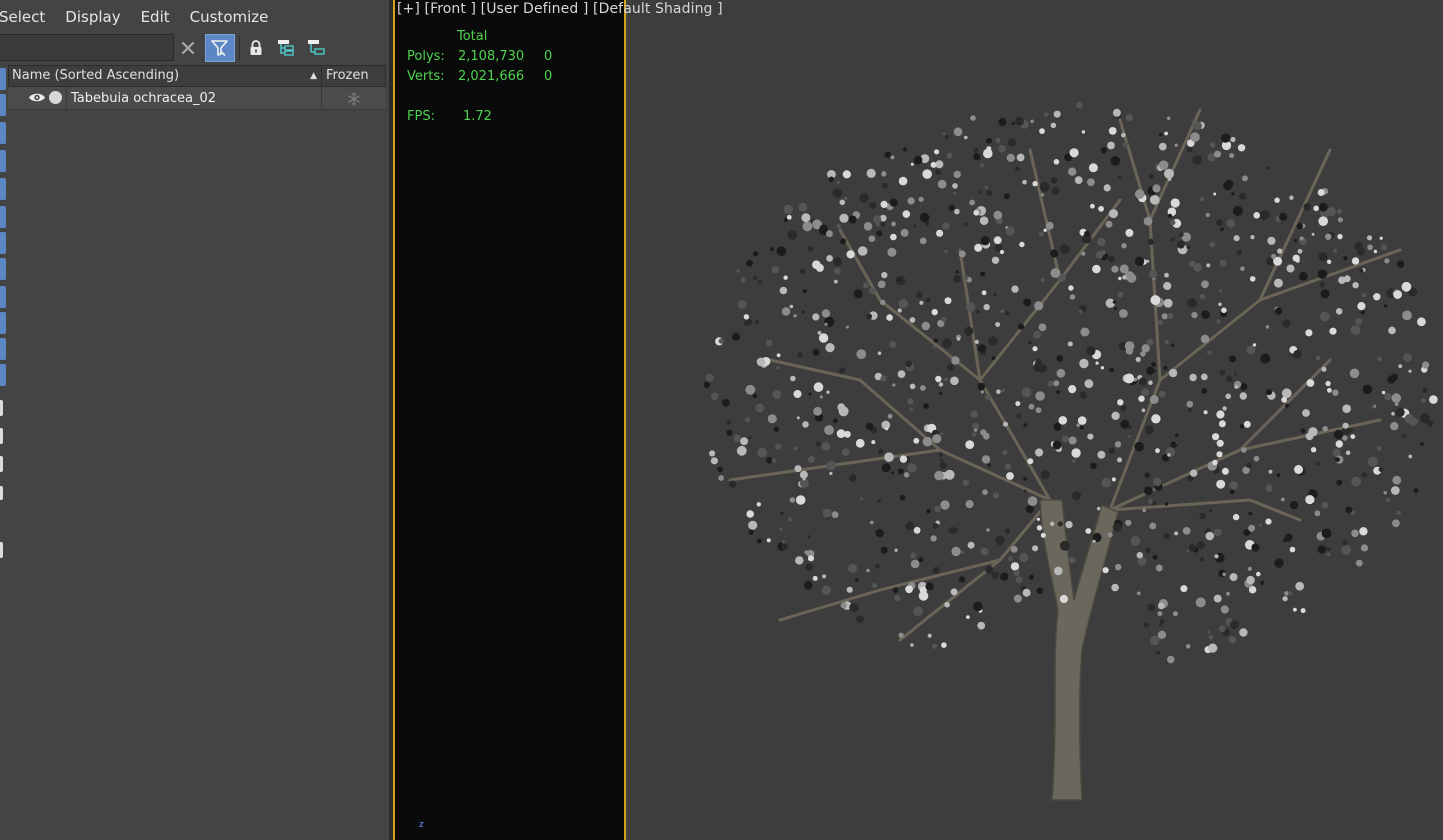 This screenshot has width=1443, height=840. I want to click on menu-customize: Customize, so click(229, 17).